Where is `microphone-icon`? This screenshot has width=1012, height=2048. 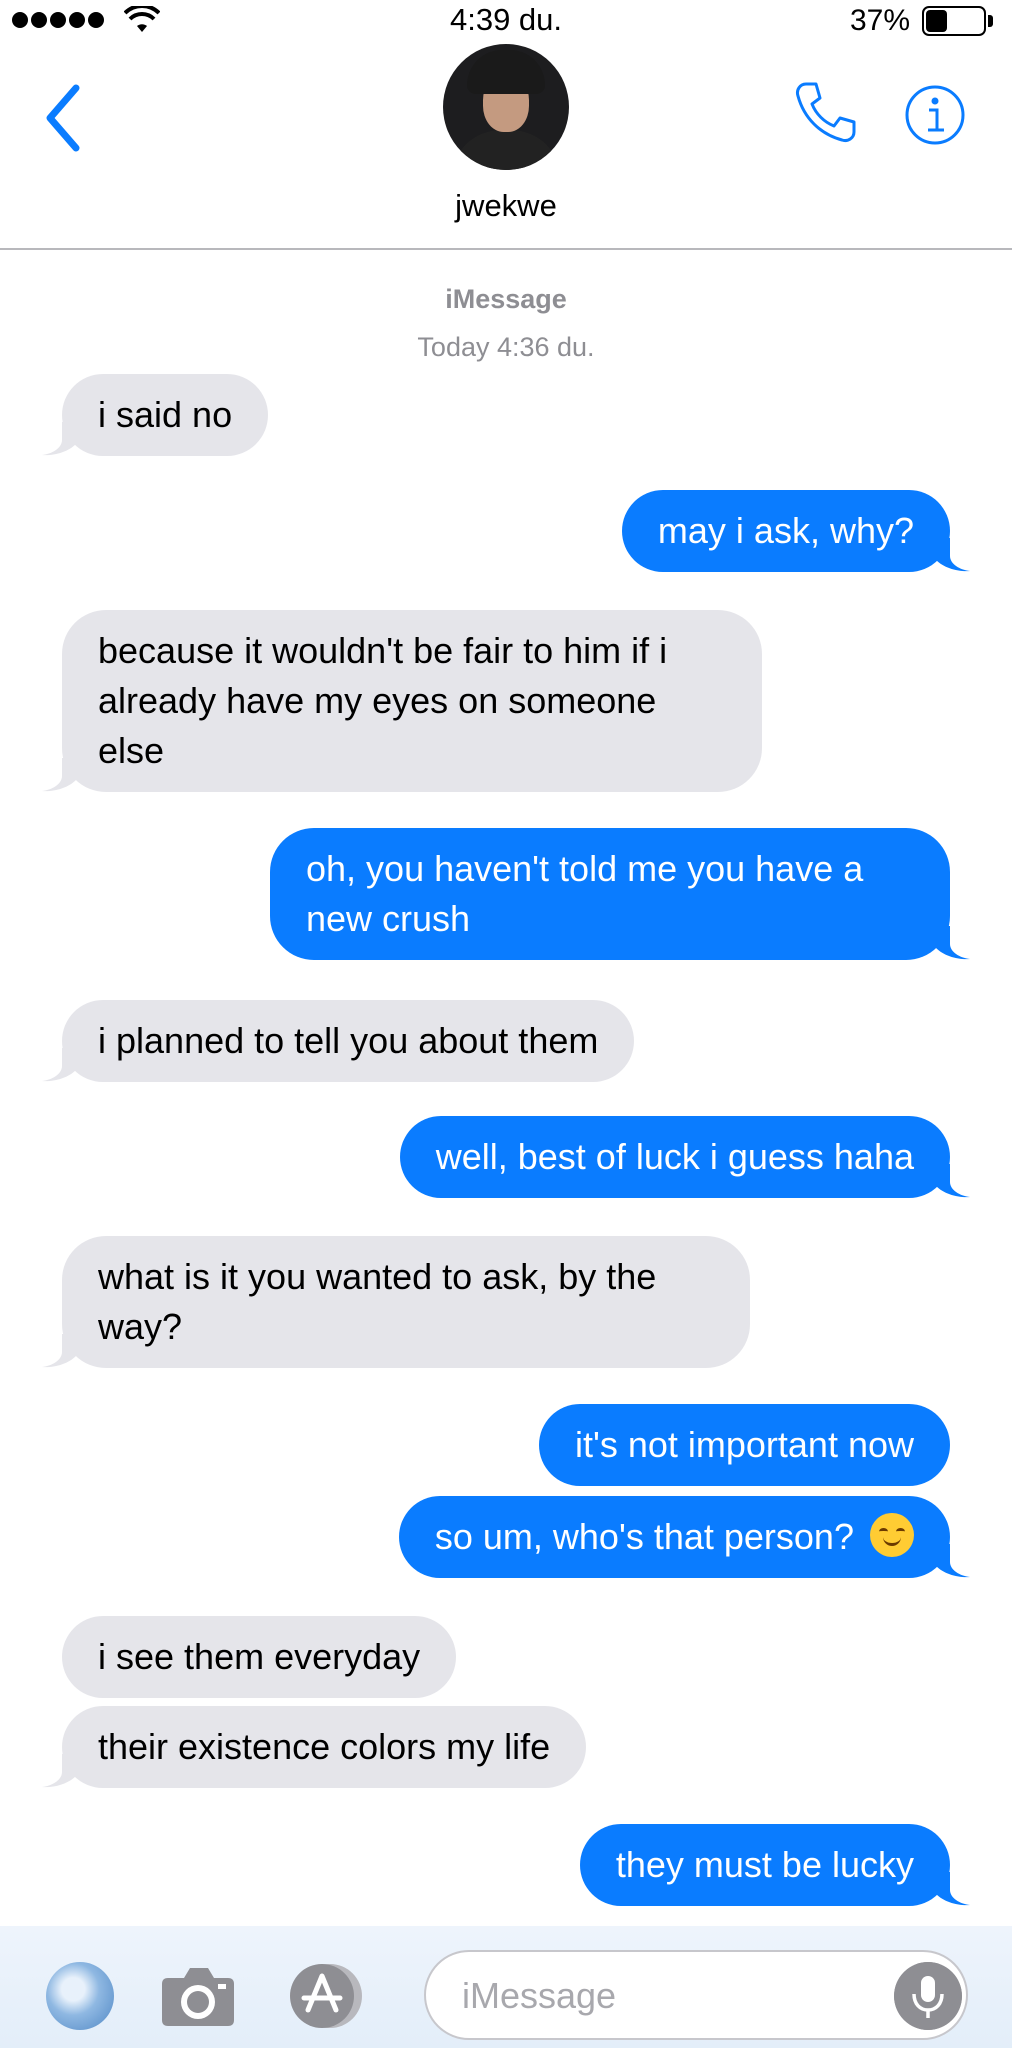
microphone-icon is located at coordinates (928, 1996).